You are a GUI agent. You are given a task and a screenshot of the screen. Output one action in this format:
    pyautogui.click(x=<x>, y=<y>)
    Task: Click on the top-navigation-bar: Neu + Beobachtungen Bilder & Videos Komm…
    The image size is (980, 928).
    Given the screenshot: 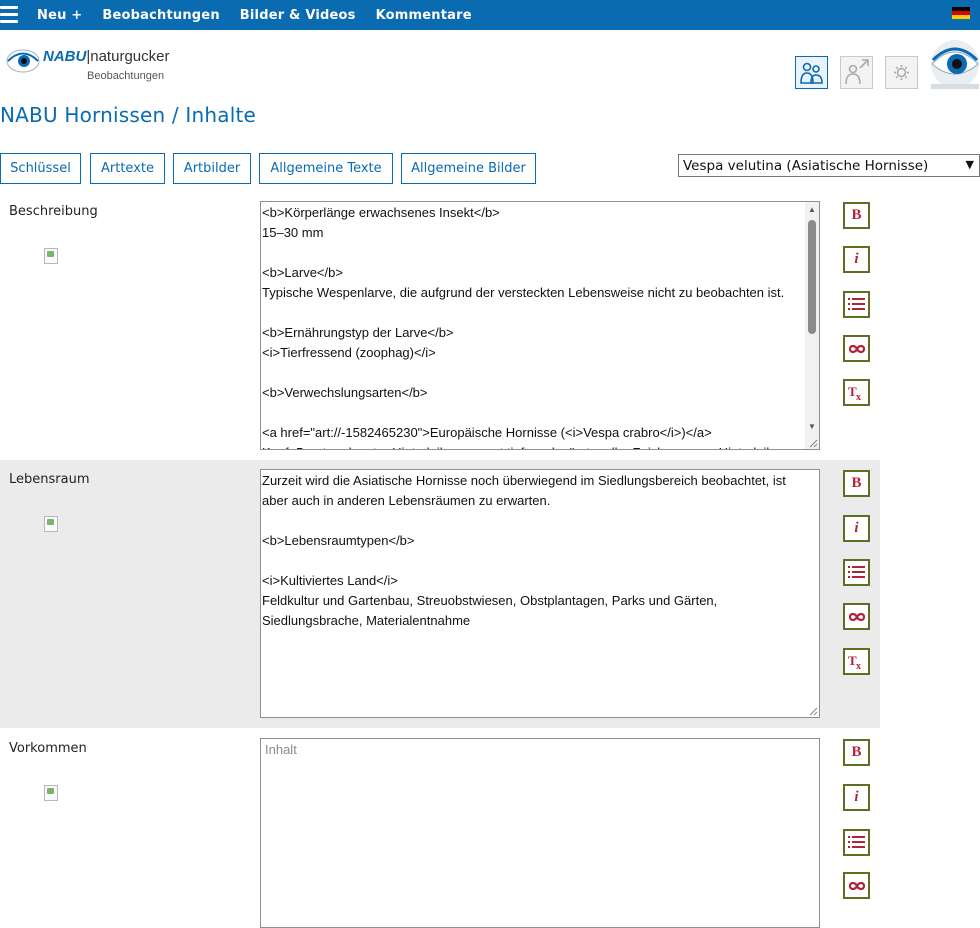 What is the action you would take?
    pyautogui.click(x=490, y=15)
    